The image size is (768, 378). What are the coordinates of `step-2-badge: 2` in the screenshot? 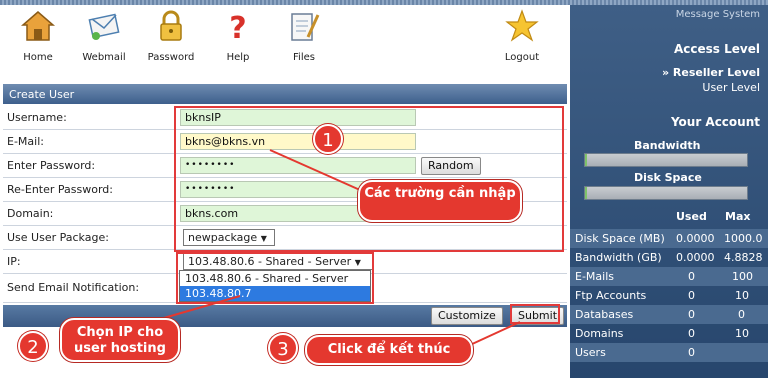 It's located at (33, 346).